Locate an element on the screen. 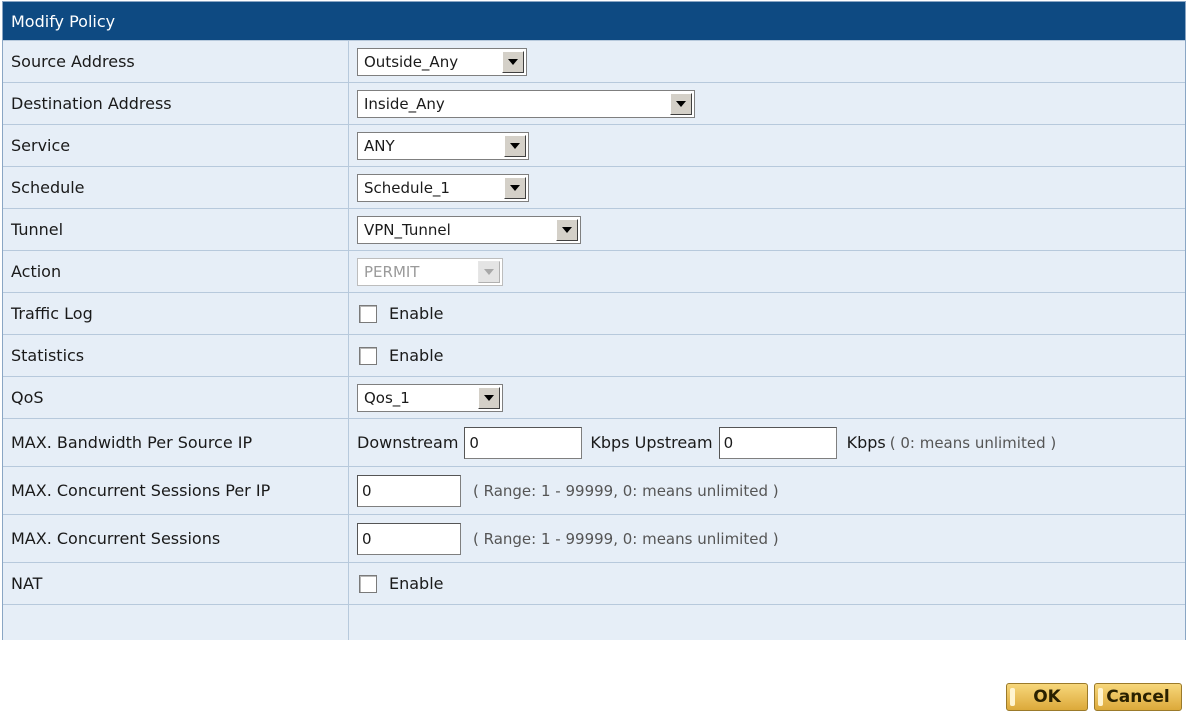  row-source-address: Source Address Outside_Any is located at coordinates (594, 61).